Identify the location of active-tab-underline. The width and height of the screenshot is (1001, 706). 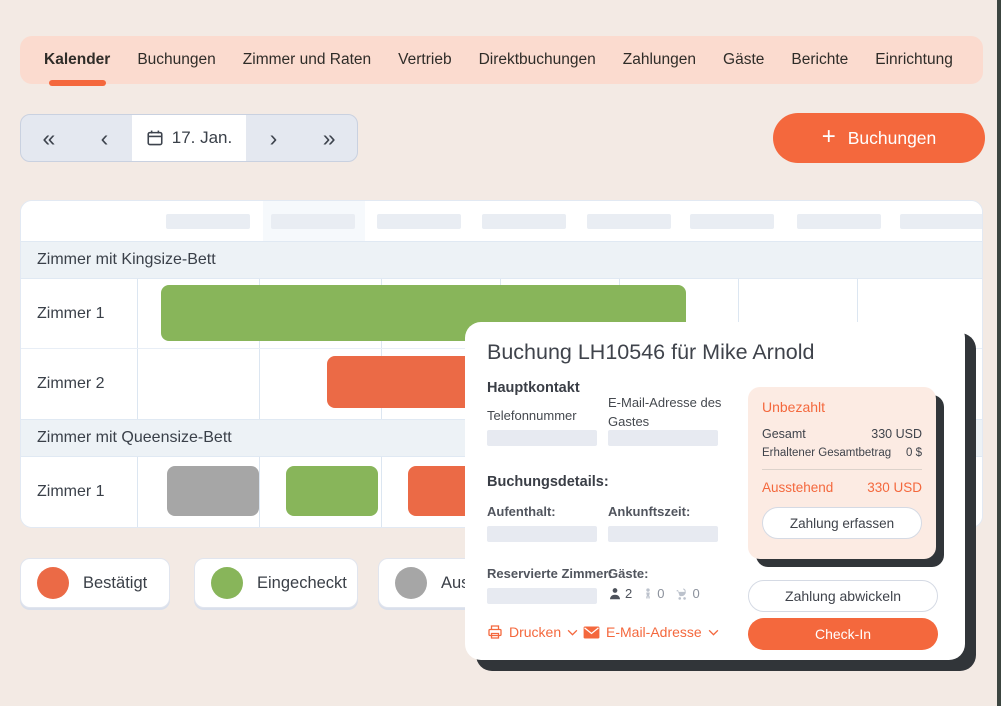
(77, 83).